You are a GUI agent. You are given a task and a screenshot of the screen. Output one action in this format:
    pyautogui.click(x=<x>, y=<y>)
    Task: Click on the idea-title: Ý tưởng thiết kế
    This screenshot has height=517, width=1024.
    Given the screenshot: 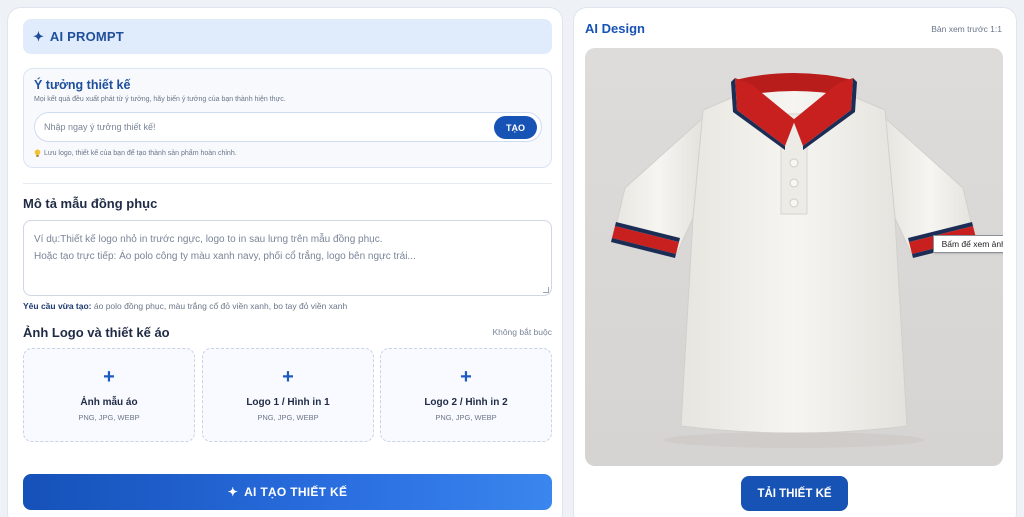 What is the action you would take?
    pyautogui.click(x=82, y=85)
    